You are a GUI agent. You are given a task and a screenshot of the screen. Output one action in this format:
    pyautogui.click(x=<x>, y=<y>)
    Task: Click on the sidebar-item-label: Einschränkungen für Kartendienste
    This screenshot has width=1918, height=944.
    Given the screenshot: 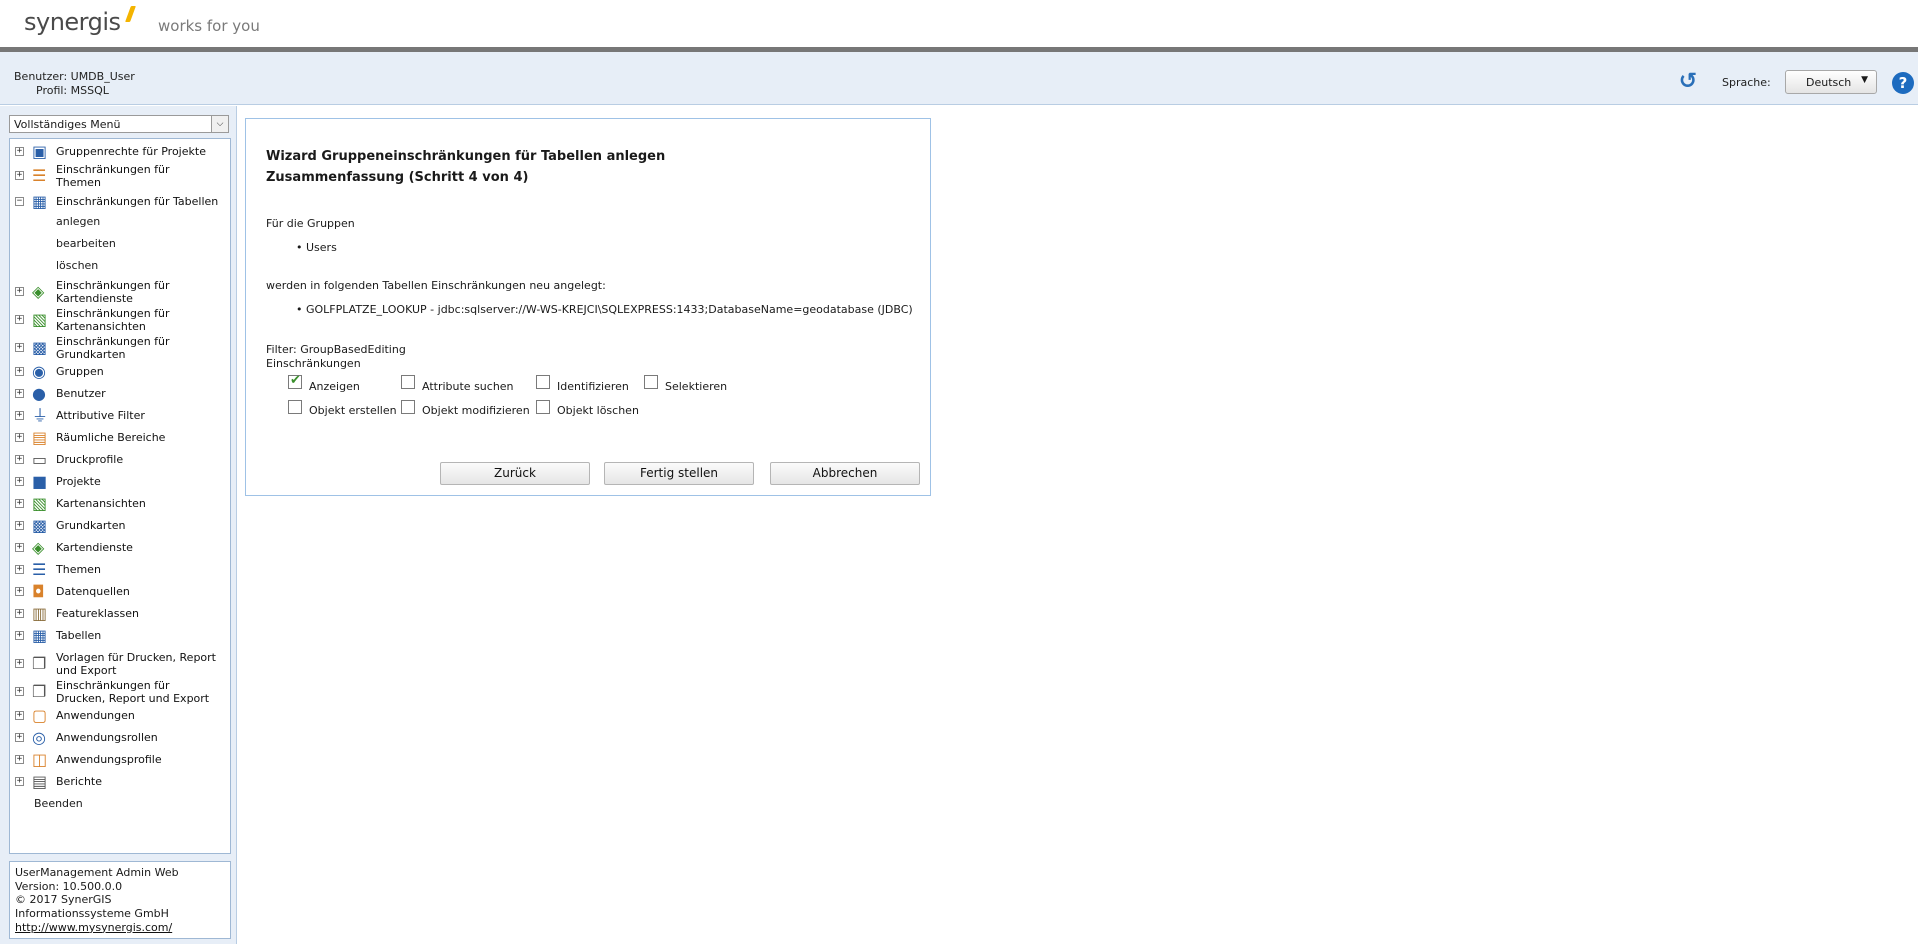 What is the action you would take?
    pyautogui.click(x=113, y=292)
    